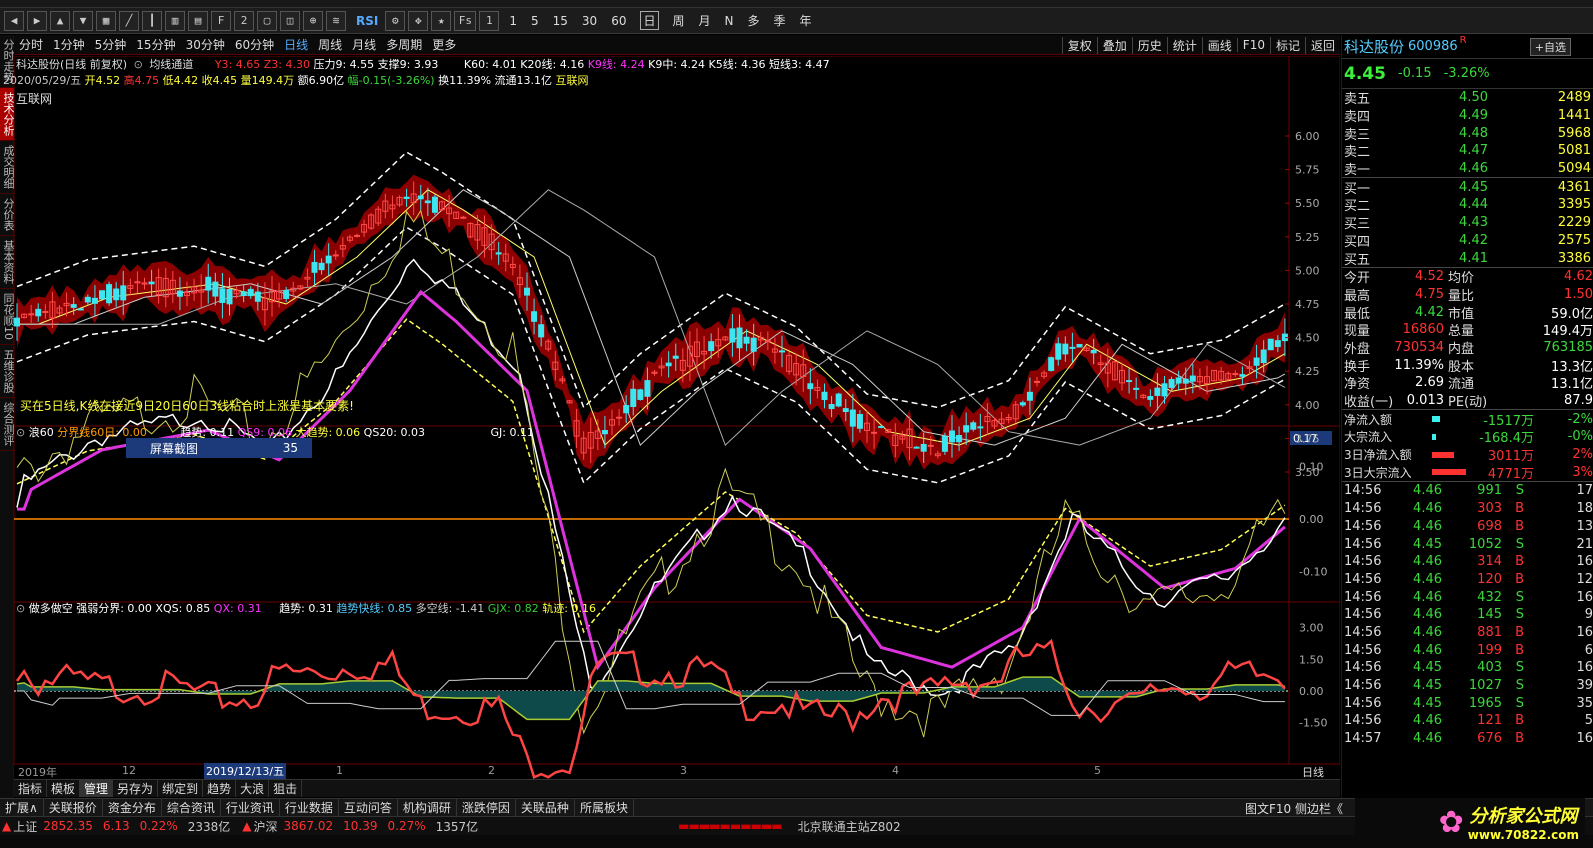 This screenshot has height=848, width=1593. What do you see at coordinates (489, 20) in the screenshot?
I see `f1-icon: 1` at bounding box center [489, 20].